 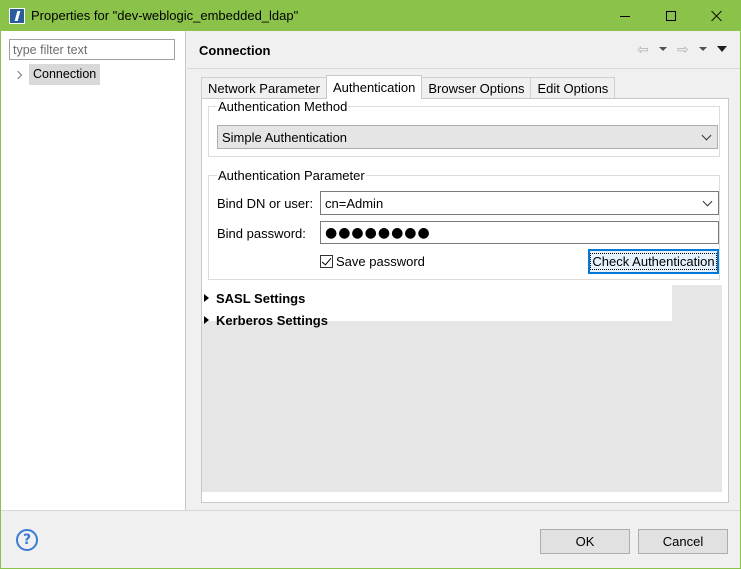 What do you see at coordinates (573, 88) in the screenshot?
I see `tab-edit-options: Edit Options` at bounding box center [573, 88].